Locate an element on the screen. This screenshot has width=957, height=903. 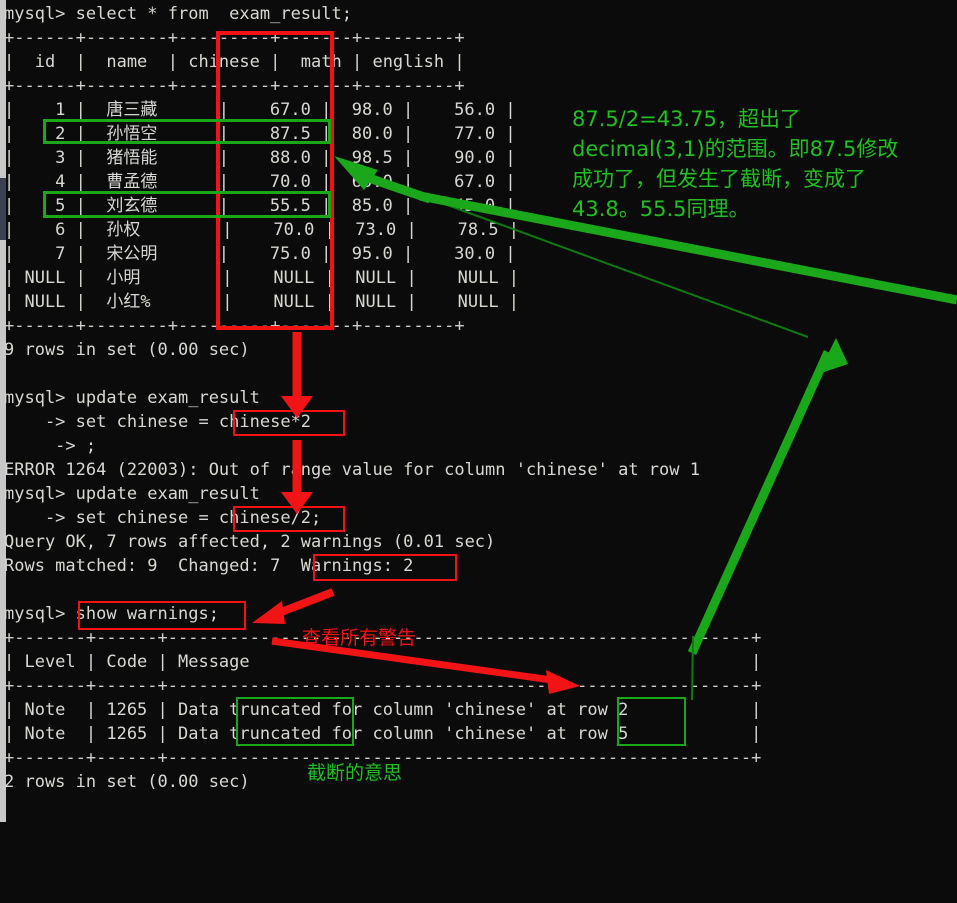
annotation-show-all-warnings: 查看所有警告 is located at coordinates (359, 638).